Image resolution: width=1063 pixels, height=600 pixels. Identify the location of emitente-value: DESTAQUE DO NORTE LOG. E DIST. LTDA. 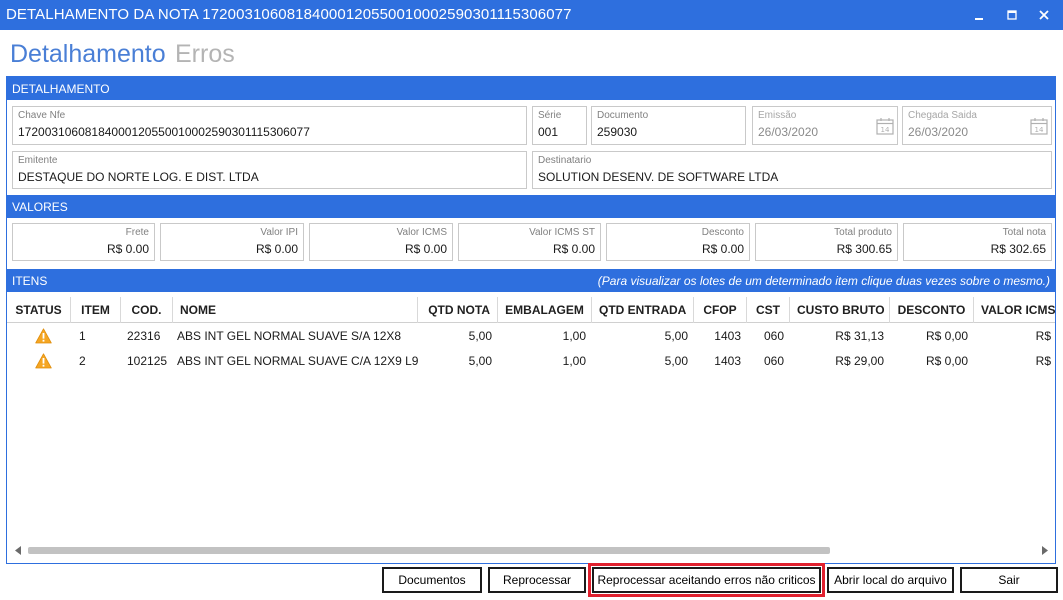
(138, 177).